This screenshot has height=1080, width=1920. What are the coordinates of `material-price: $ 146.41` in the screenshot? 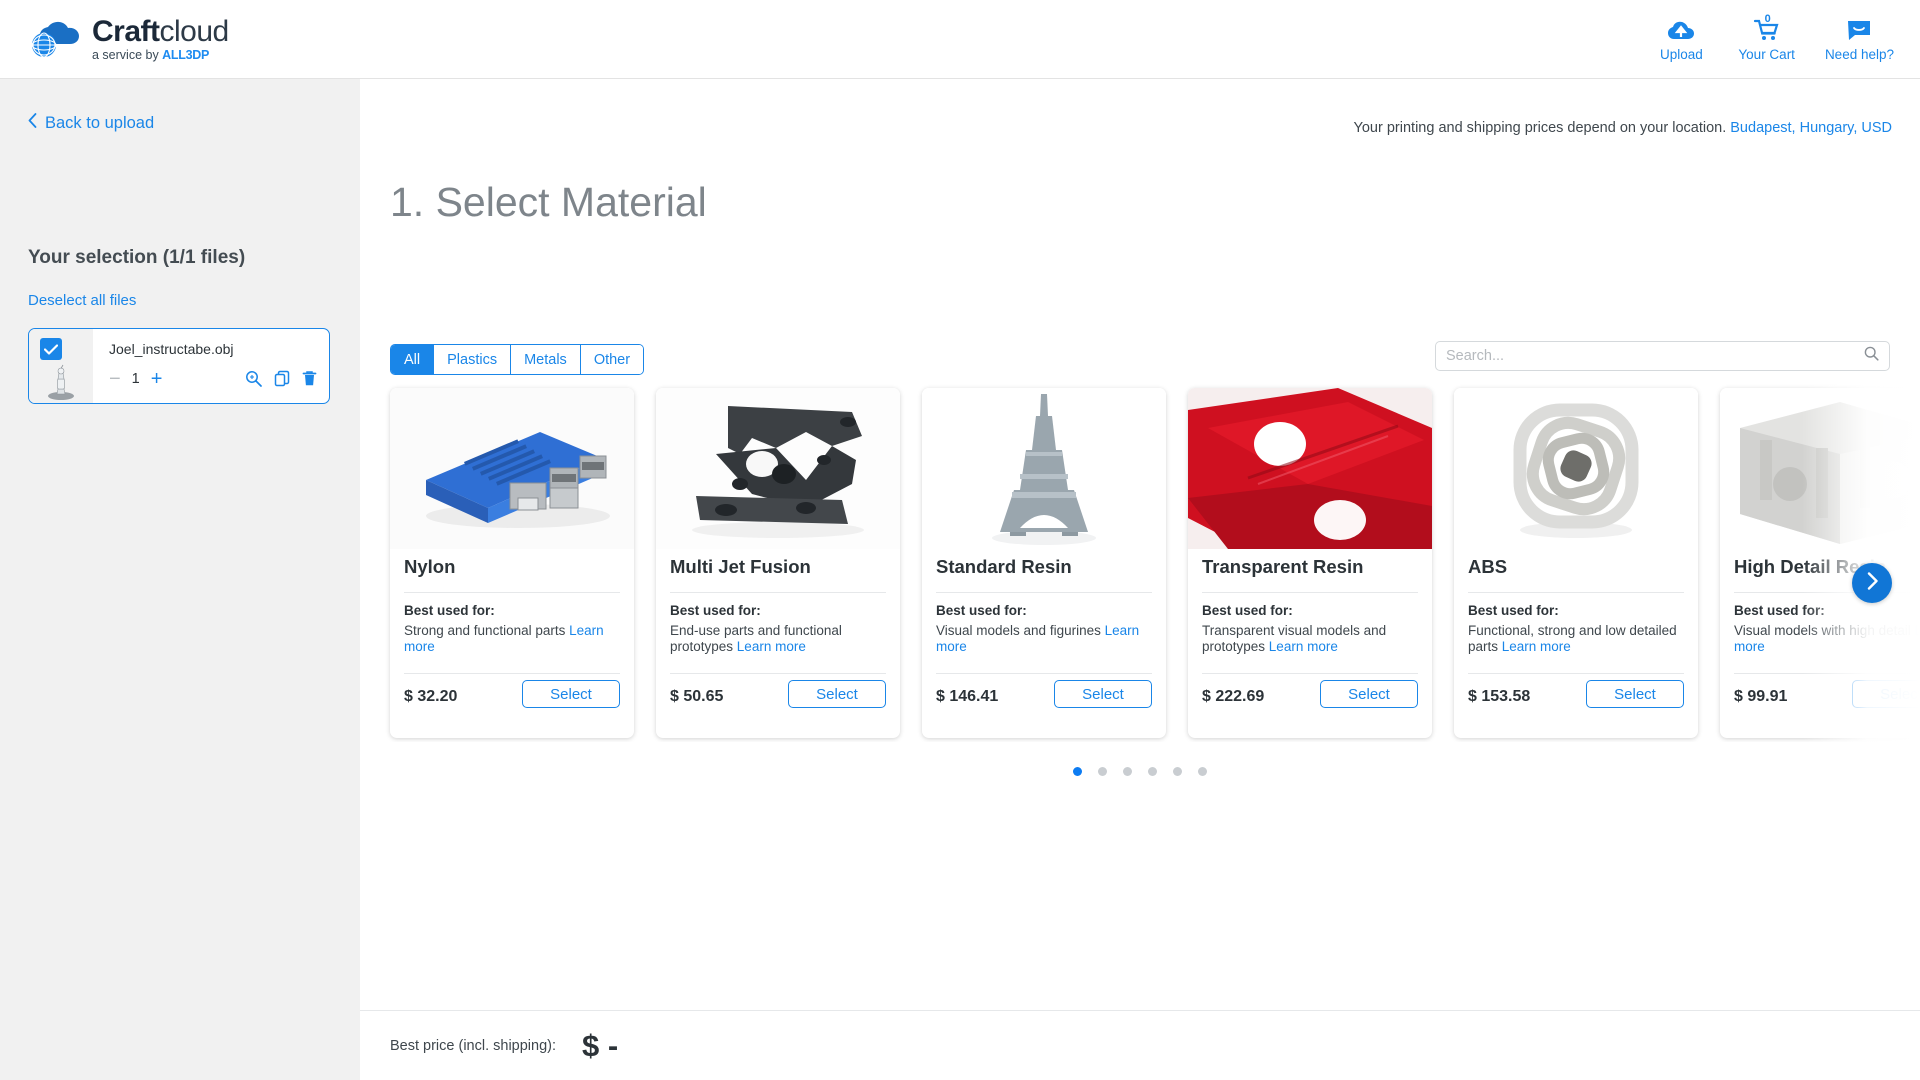 It's located at (967, 696).